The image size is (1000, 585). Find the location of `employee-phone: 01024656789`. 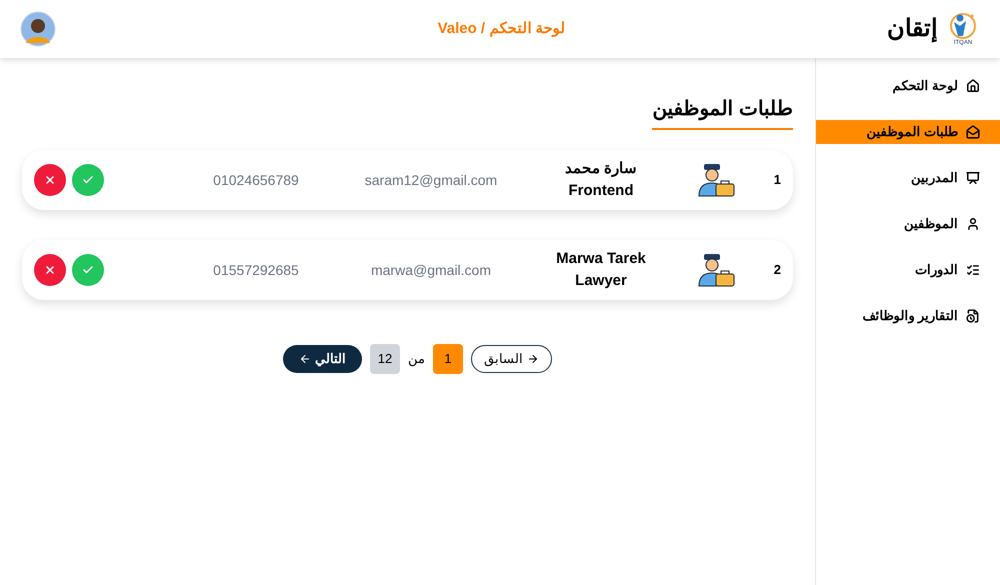

employee-phone: 01024656789 is located at coordinates (256, 180).